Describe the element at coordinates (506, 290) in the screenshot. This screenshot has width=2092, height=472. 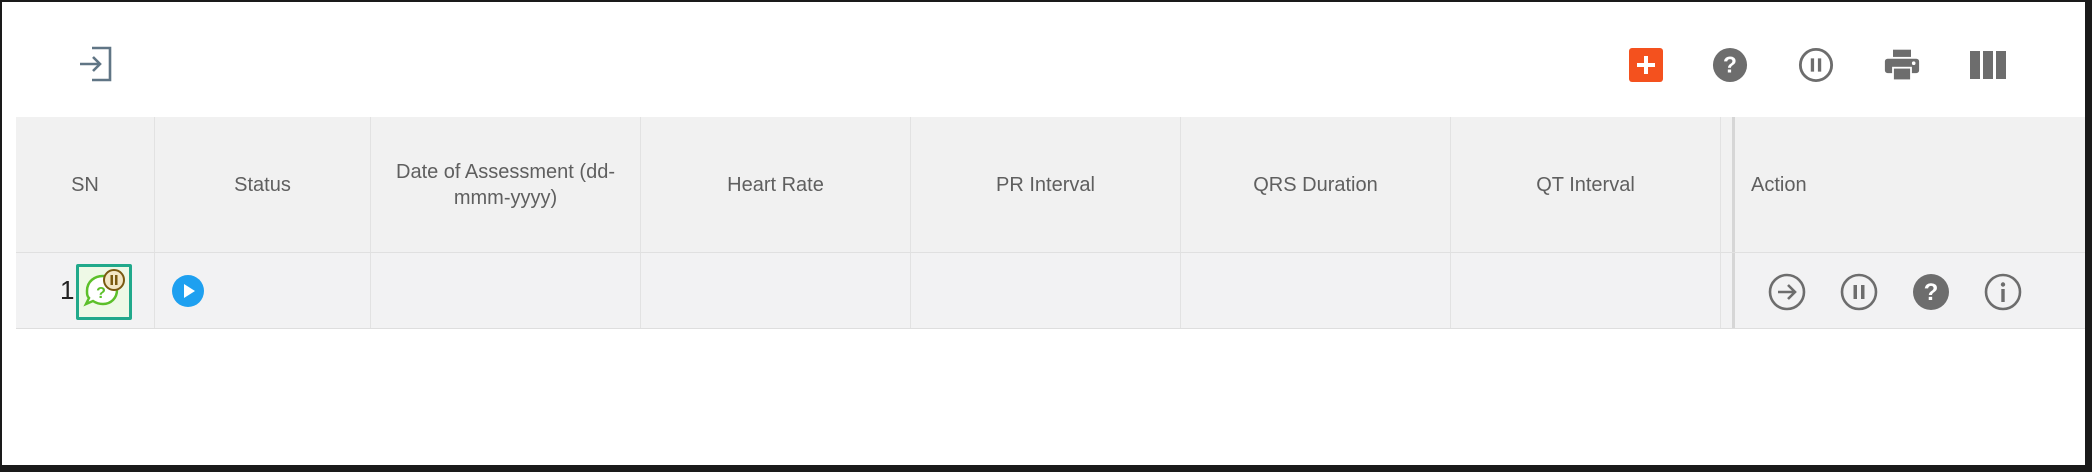
I see `cell-date` at that location.